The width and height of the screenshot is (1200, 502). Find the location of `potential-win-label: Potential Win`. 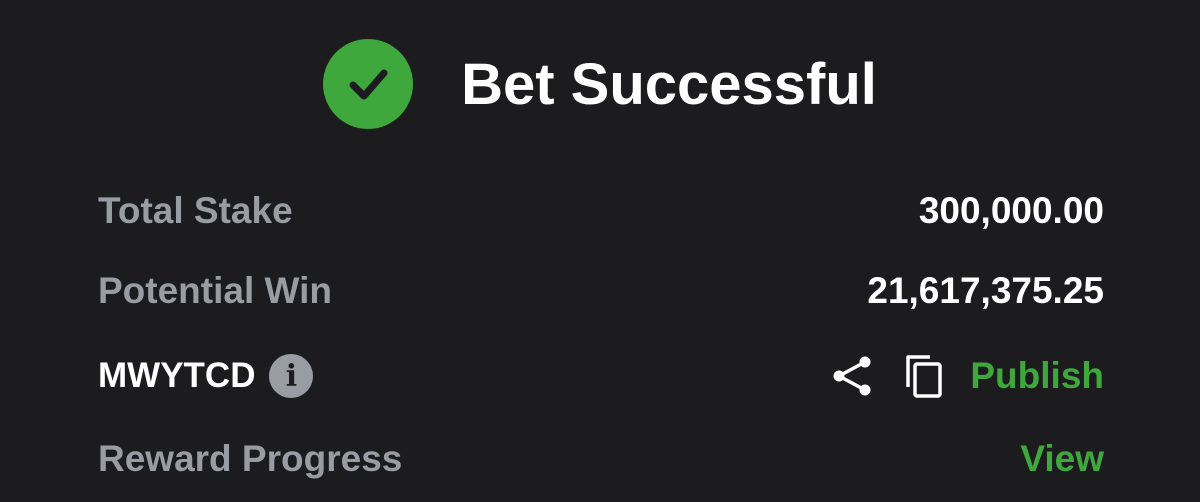

potential-win-label: Potential Win is located at coordinates (215, 290).